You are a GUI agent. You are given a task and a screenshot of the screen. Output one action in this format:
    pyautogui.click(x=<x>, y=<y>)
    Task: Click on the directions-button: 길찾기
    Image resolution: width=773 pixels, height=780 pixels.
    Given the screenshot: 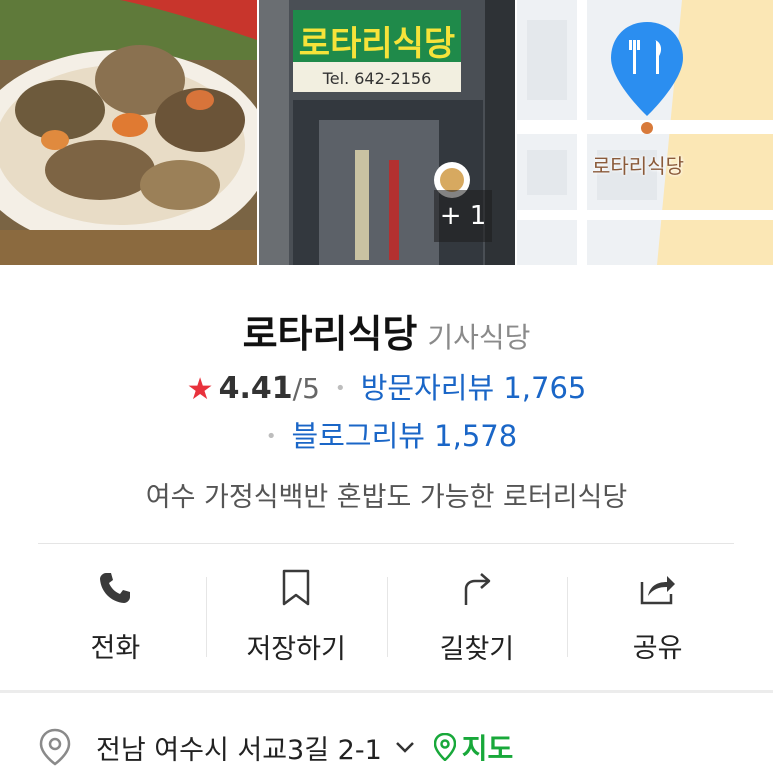 What is the action you would take?
    pyautogui.click(x=477, y=615)
    